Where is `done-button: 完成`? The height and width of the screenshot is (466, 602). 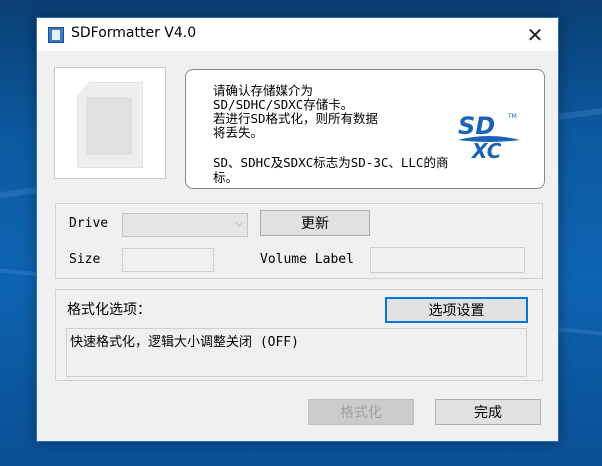 done-button: 完成 is located at coordinates (488, 412).